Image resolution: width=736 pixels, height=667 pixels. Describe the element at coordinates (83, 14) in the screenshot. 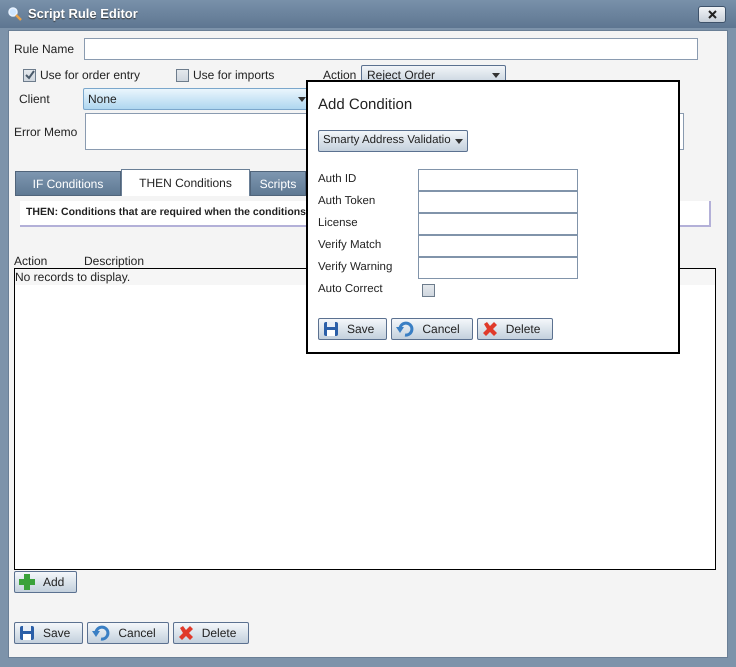

I see `window-title: Script Rule Editor` at that location.